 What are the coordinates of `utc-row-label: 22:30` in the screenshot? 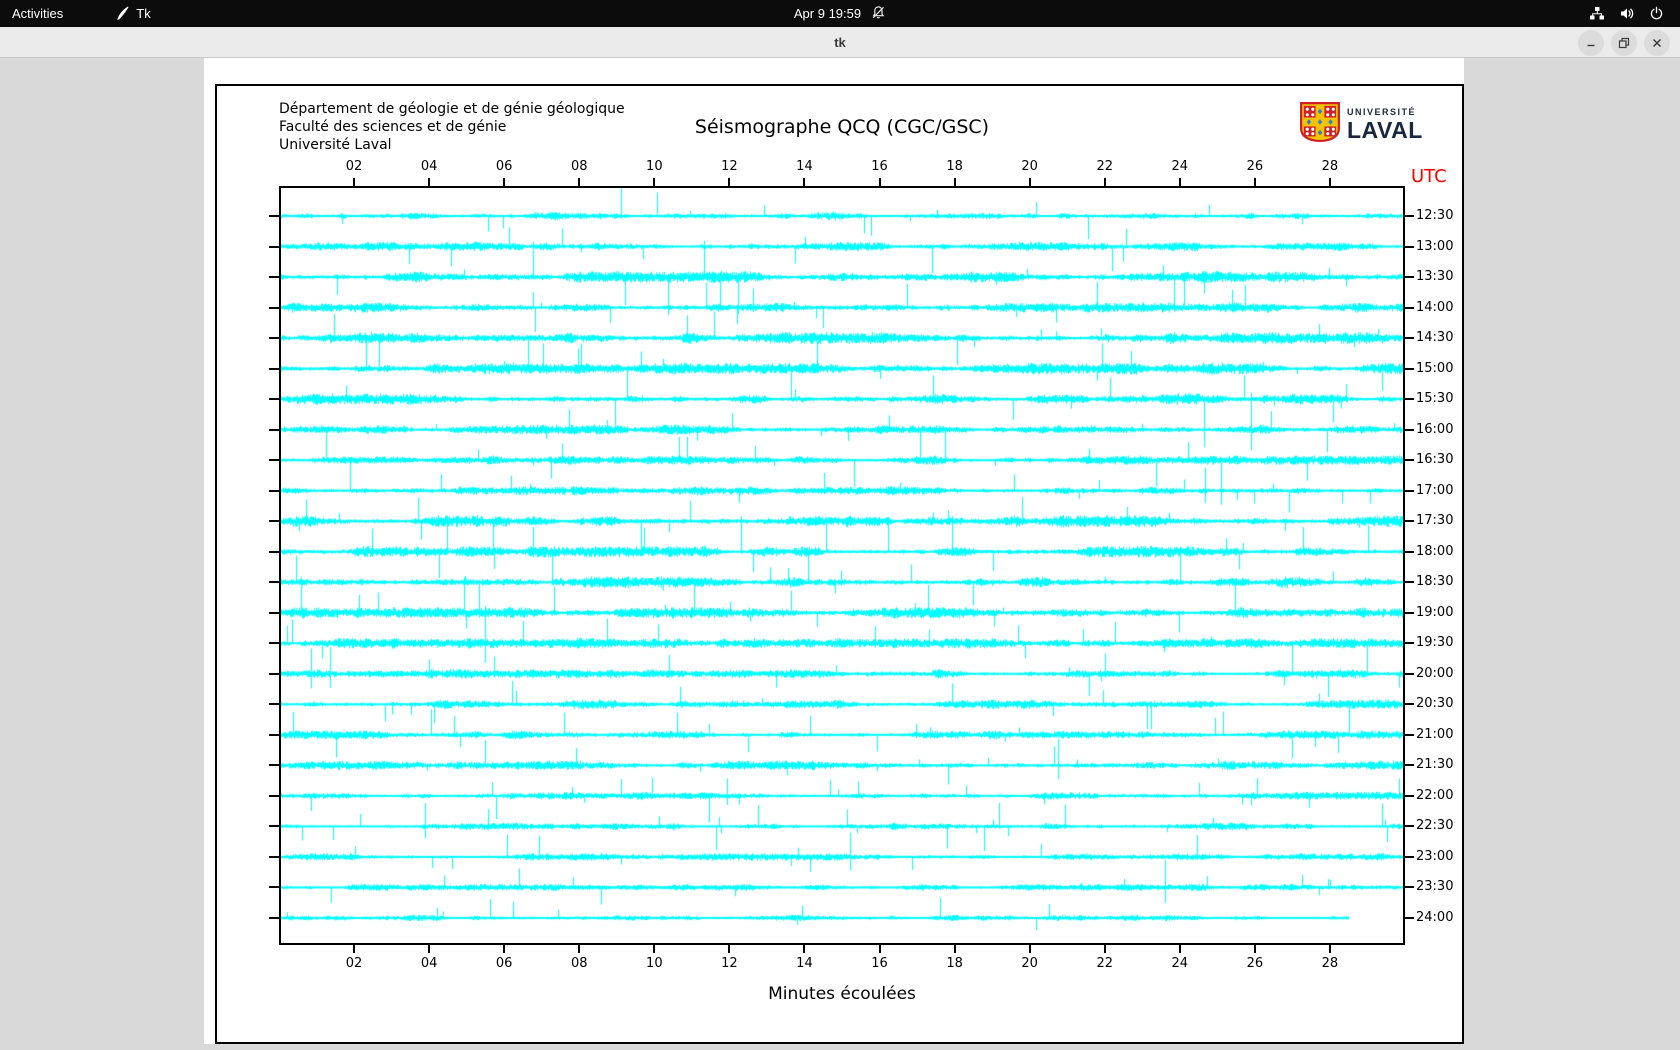 It's located at (1435, 826).